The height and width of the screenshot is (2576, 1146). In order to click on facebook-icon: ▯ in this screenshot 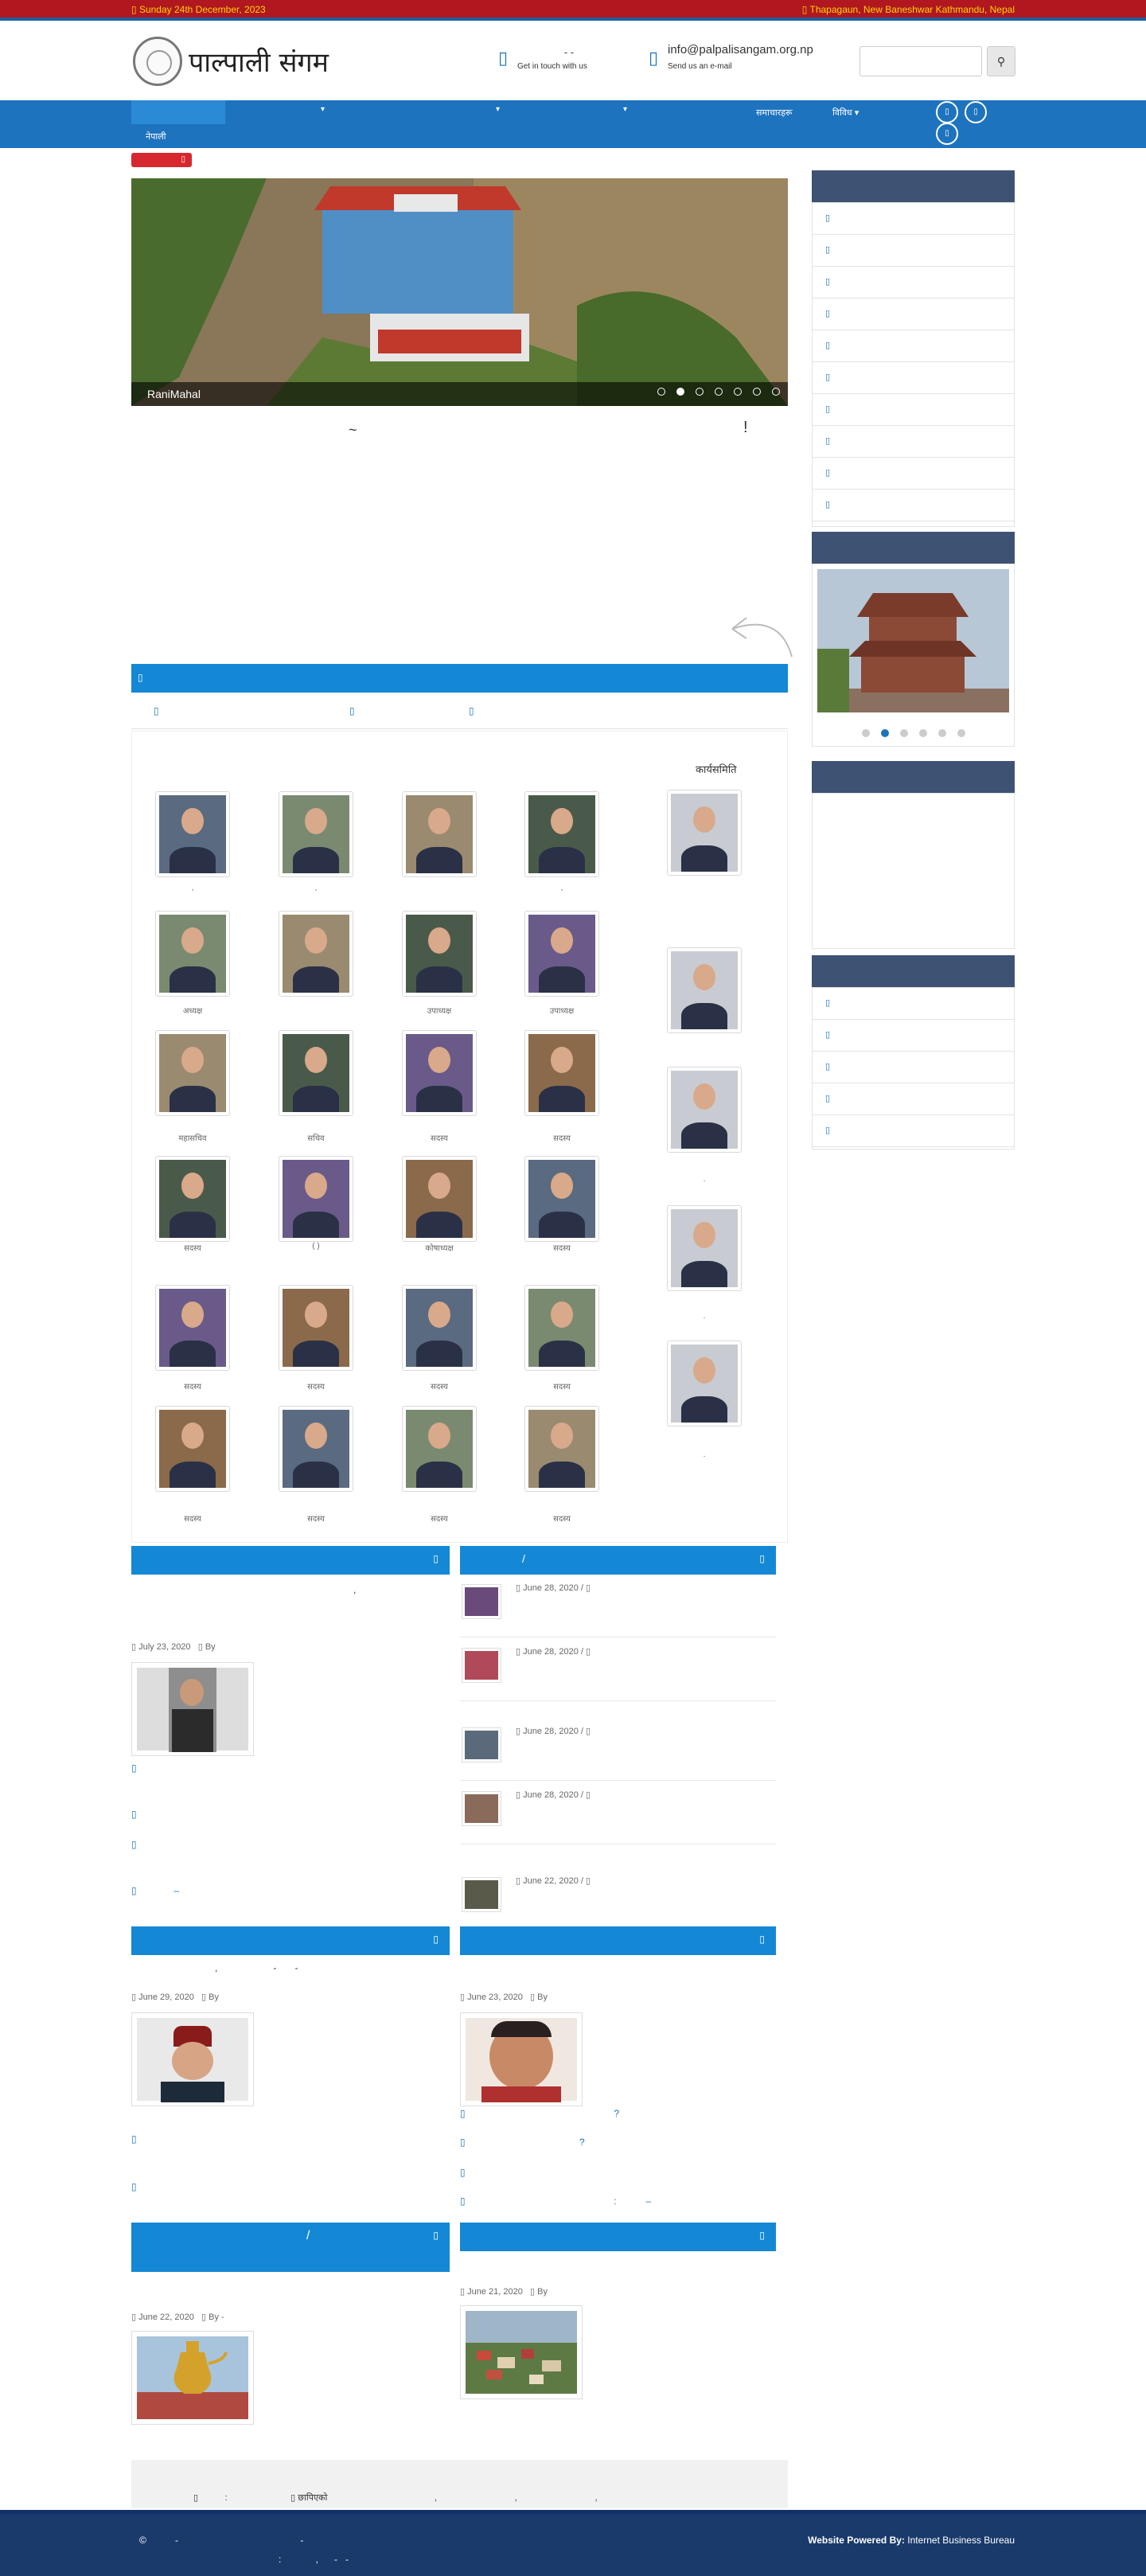, I will do `click(947, 112)`.